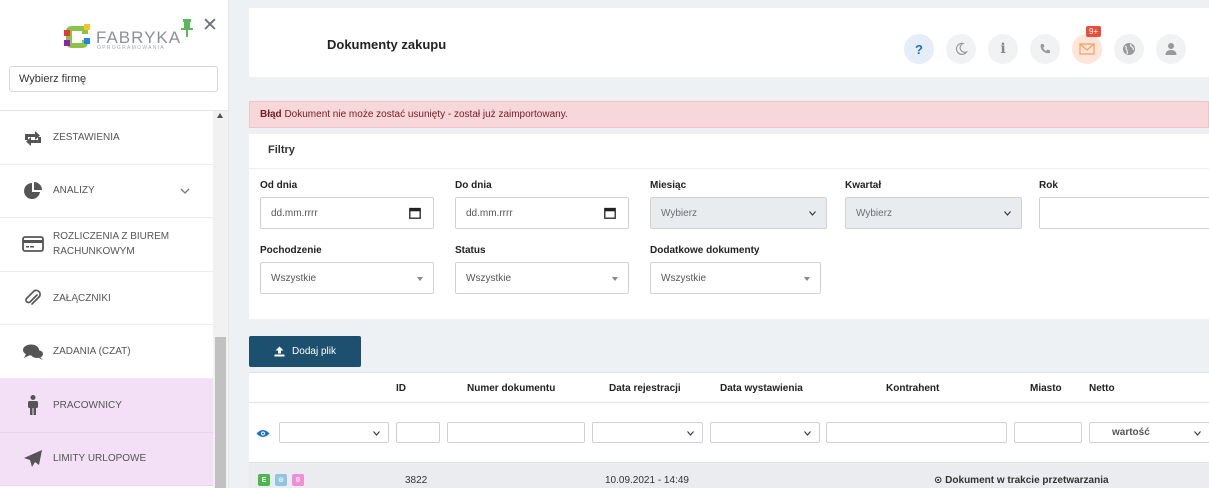 This screenshot has width=1209, height=488. What do you see at coordinates (679, 213) in the screenshot?
I see `miesiac-value: Wybierz` at bounding box center [679, 213].